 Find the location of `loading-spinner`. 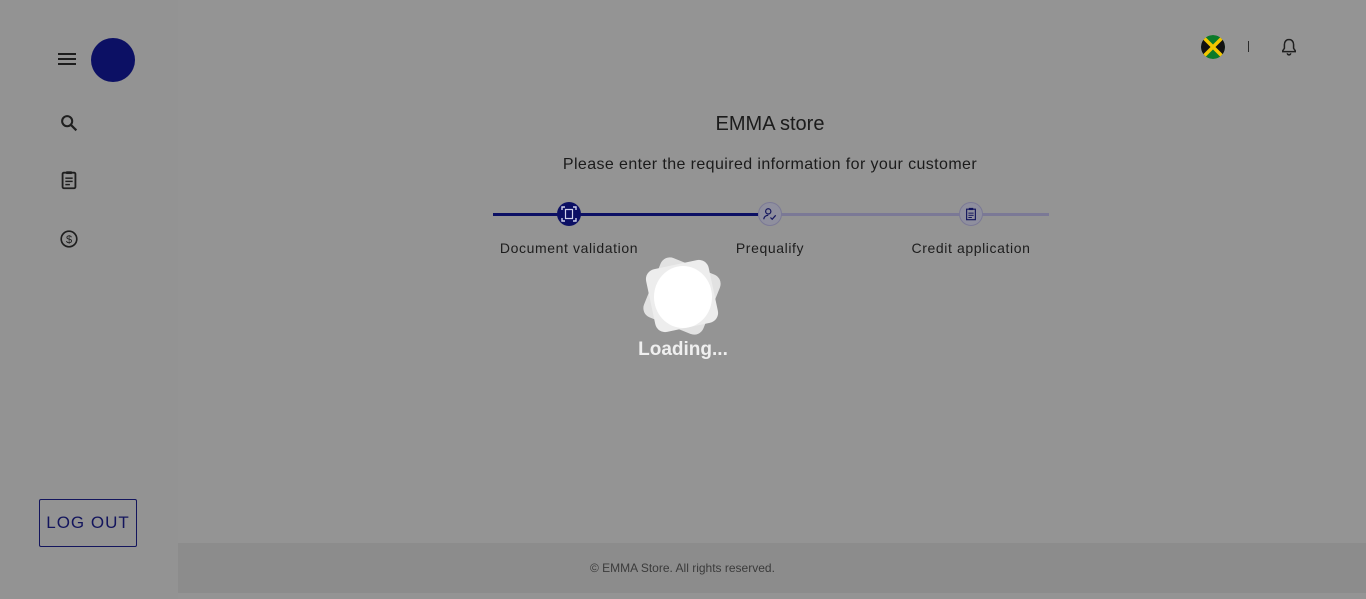

loading-spinner is located at coordinates (683, 296).